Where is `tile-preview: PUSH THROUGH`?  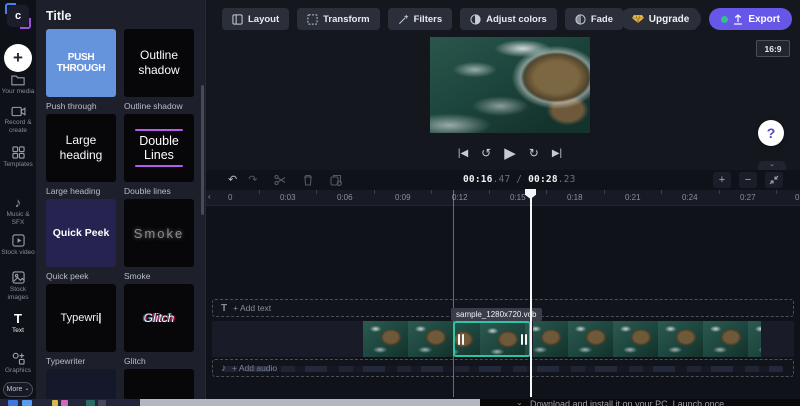
tile-preview: PUSH THROUGH is located at coordinates (81, 63).